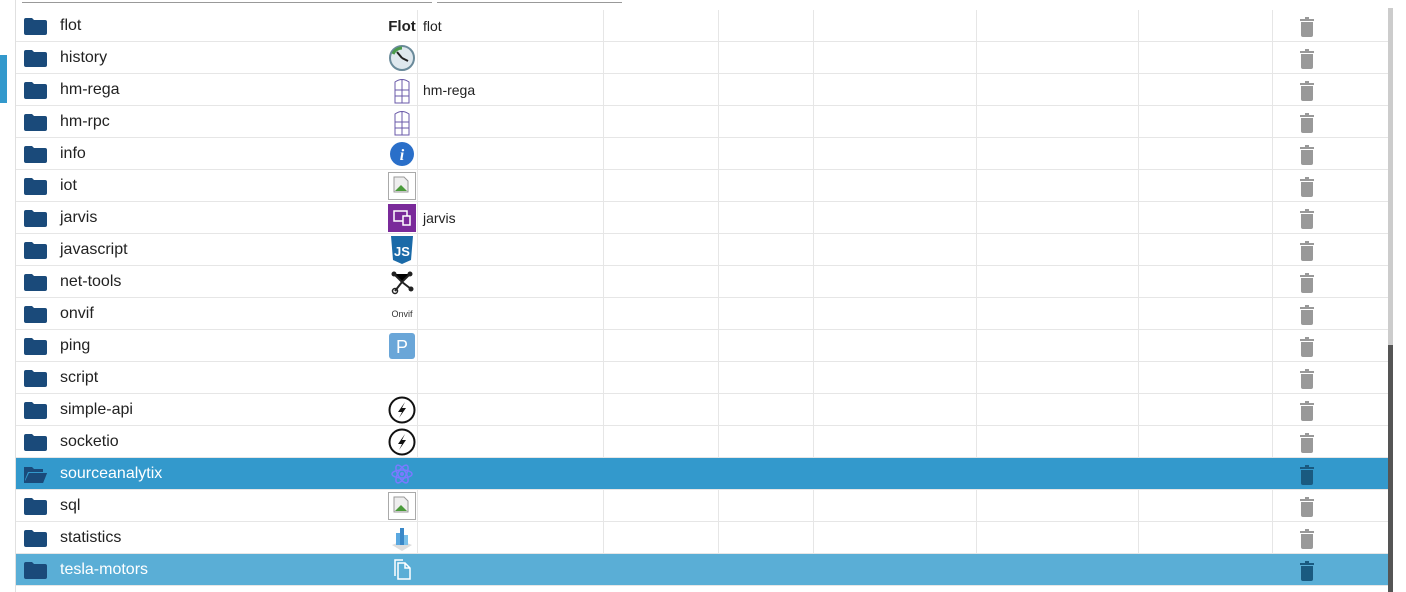  I want to click on table-row: script, so click(702, 378).